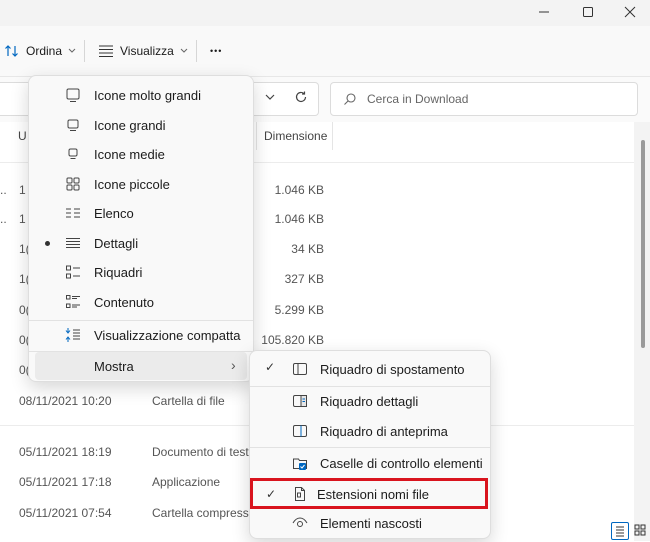 The image size is (650, 542). What do you see at coordinates (300, 401) in the screenshot?
I see `details-pane-icon` at bounding box center [300, 401].